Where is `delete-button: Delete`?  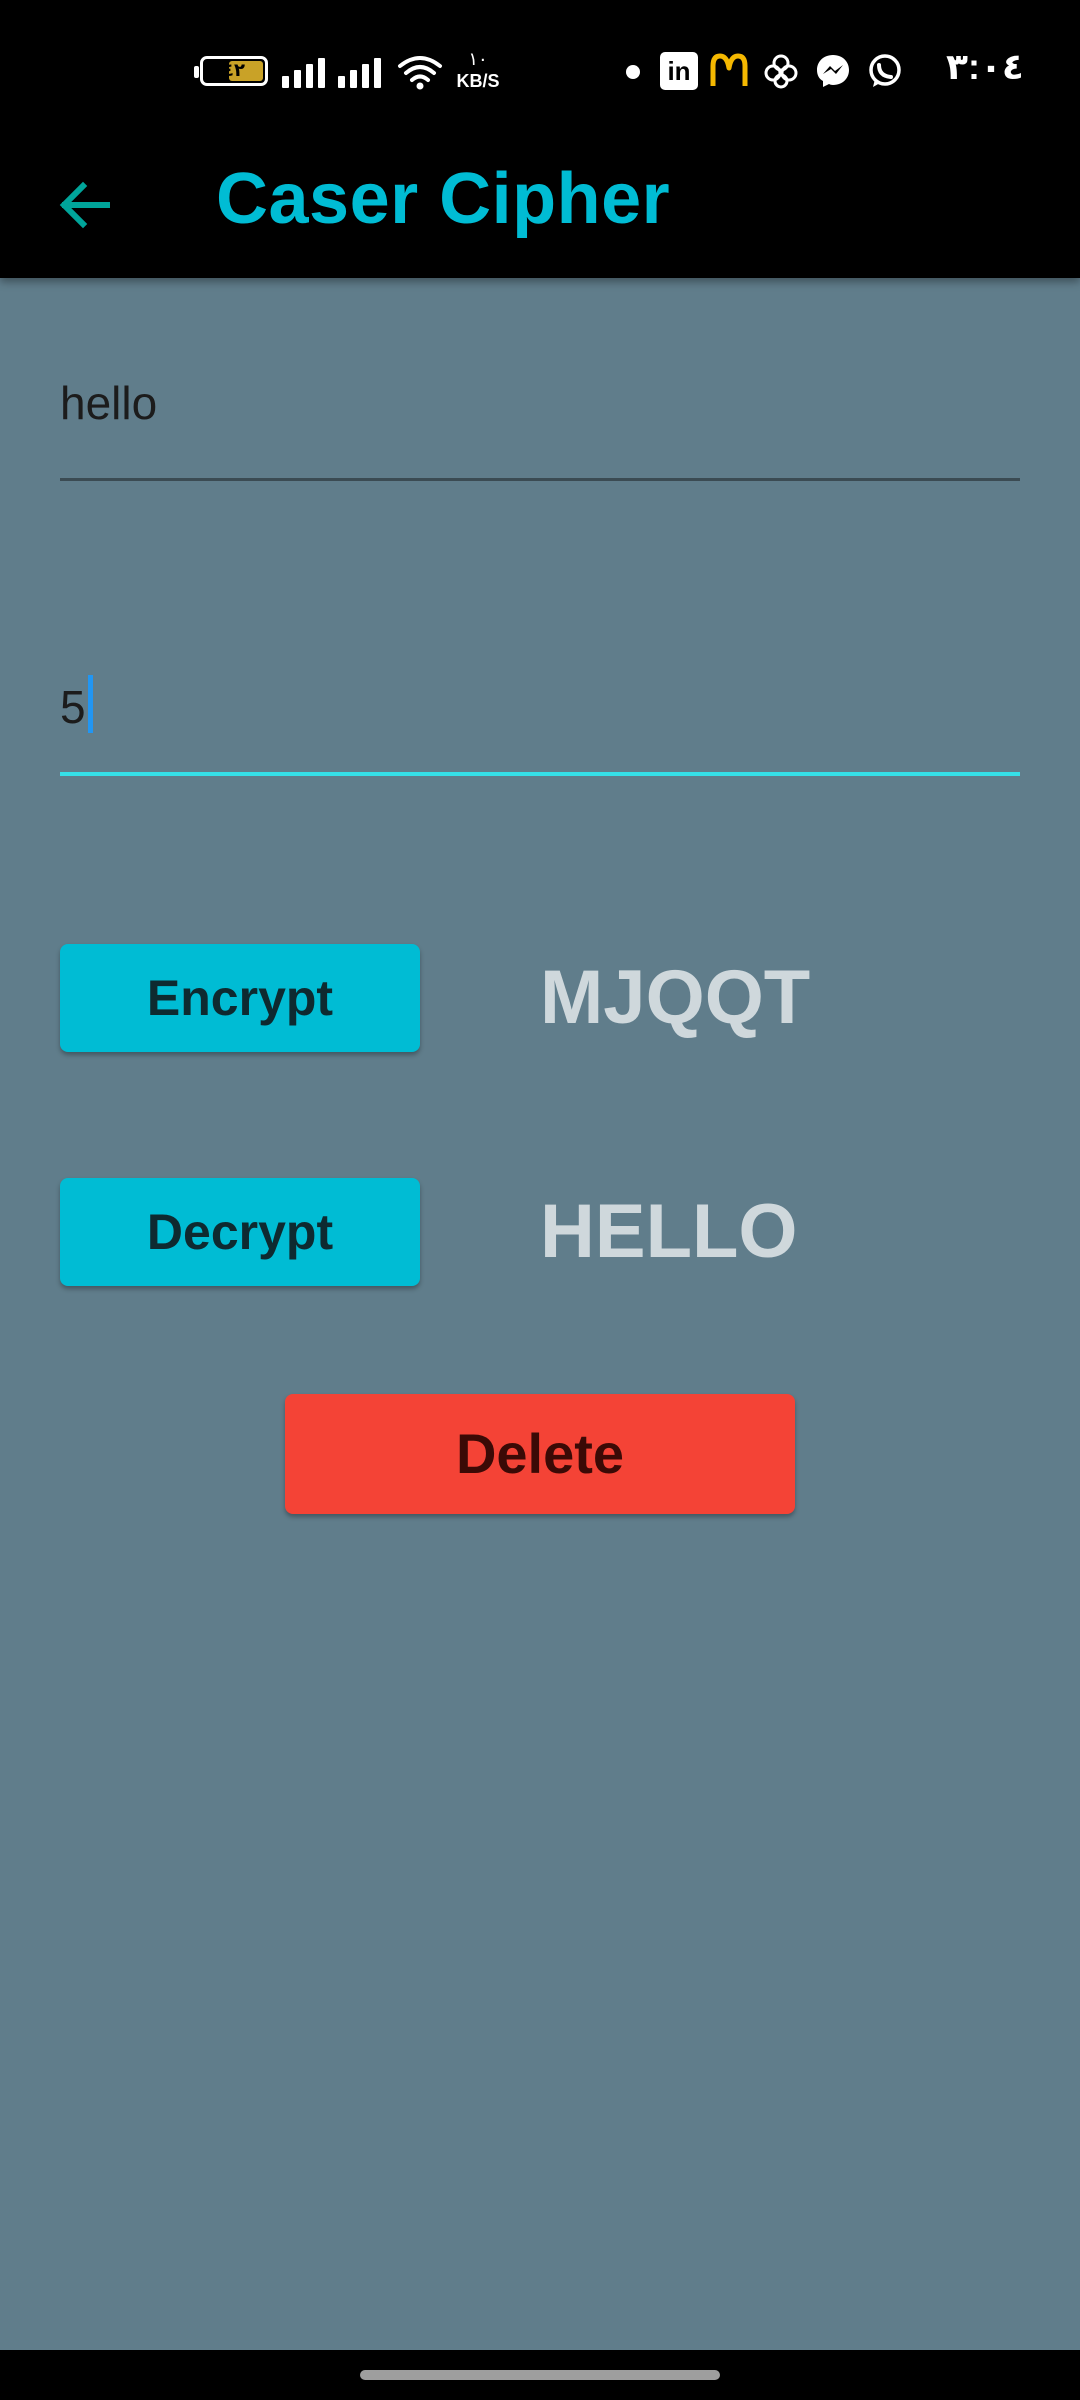
delete-button: Delete is located at coordinates (540, 1454).